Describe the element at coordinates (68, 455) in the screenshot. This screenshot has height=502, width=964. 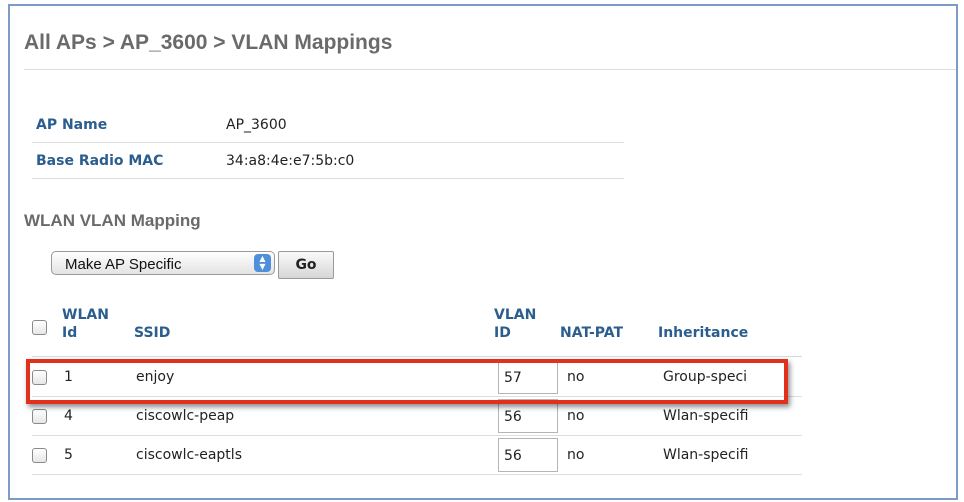
I see `wlan-id-cell: 5` at that location.